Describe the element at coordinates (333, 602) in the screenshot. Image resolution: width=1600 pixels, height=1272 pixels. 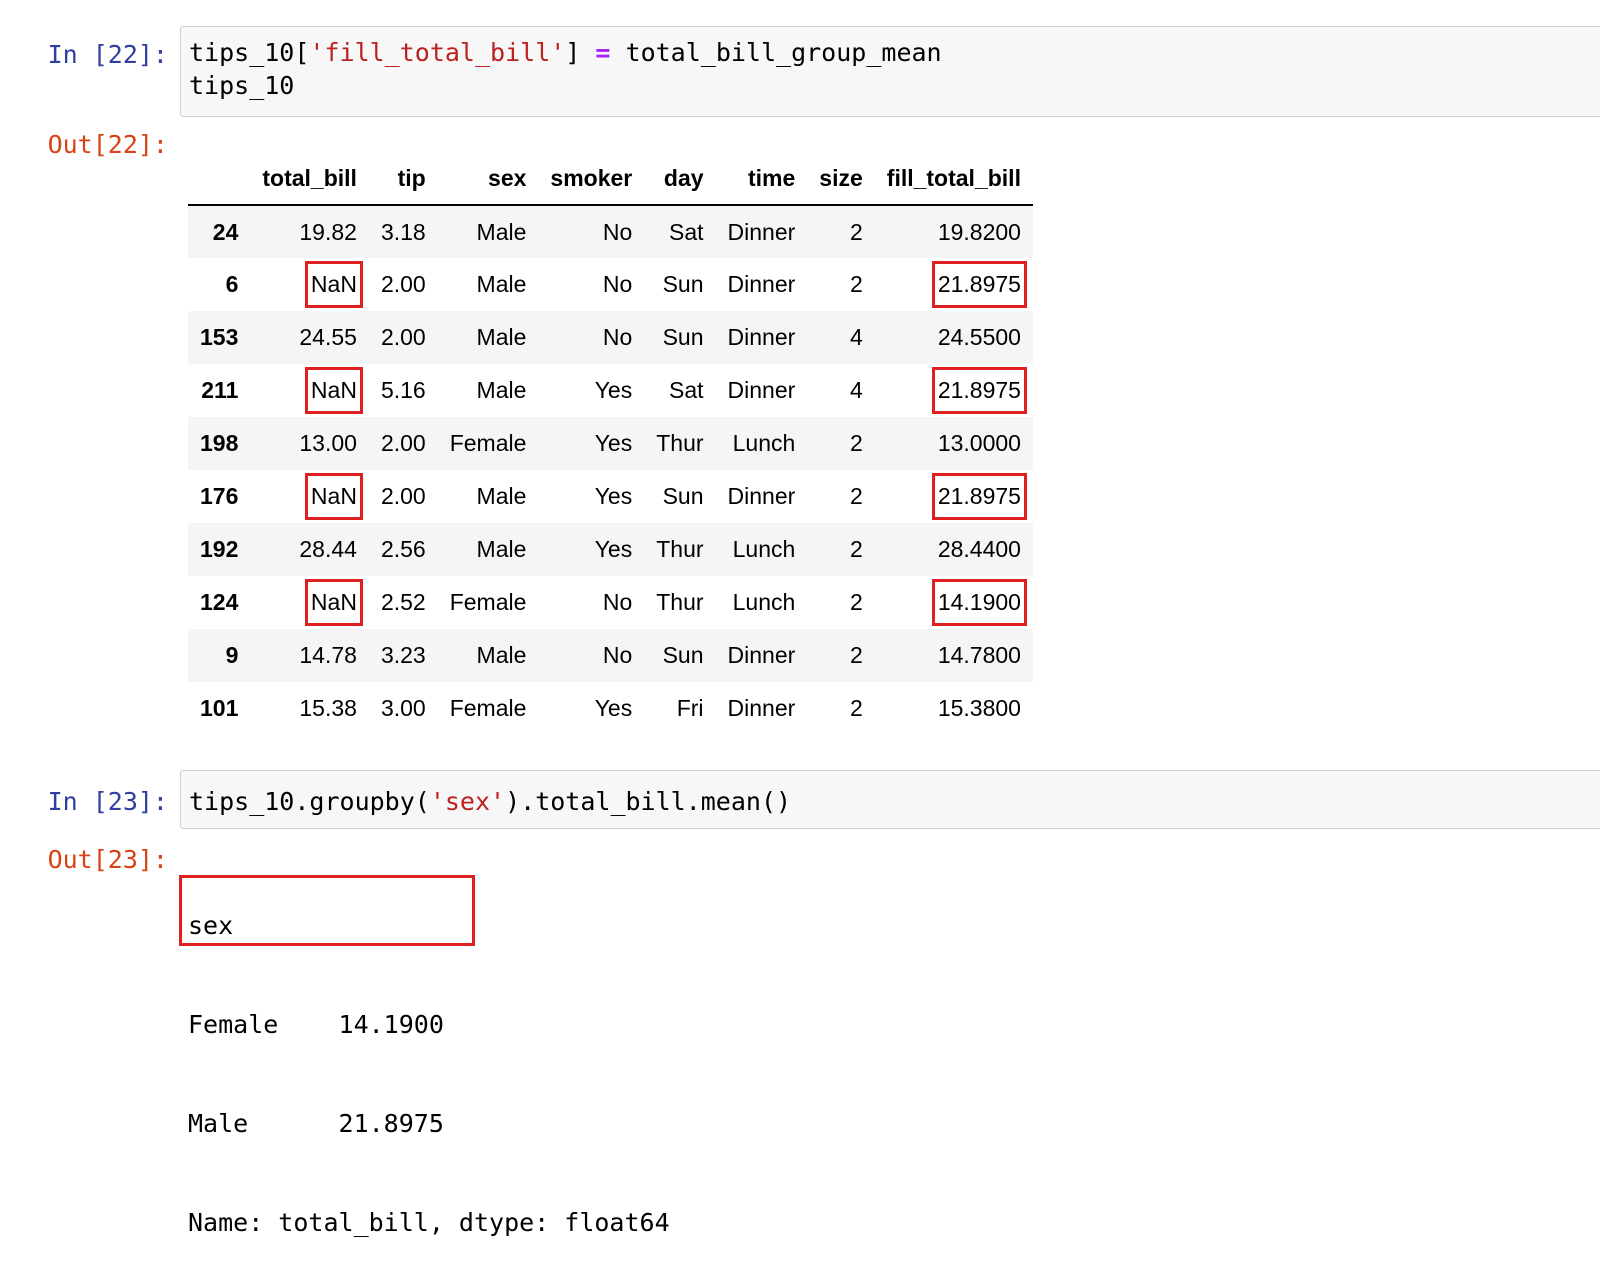
I see `highlighted-value: NaN` at that location.